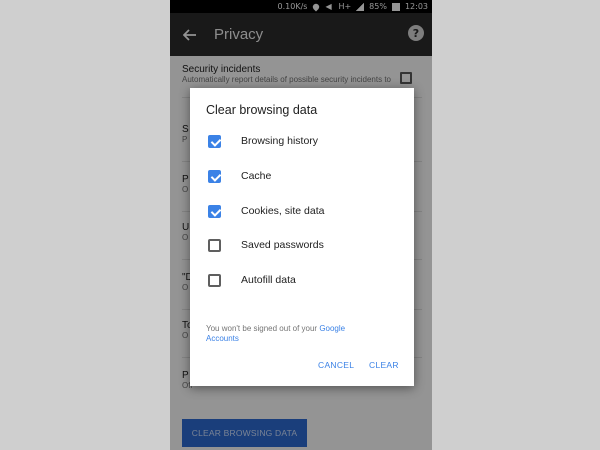 The width and height of the screenshot is (600, 450). I want to click on option-cache: Cache, so click(303, 176).